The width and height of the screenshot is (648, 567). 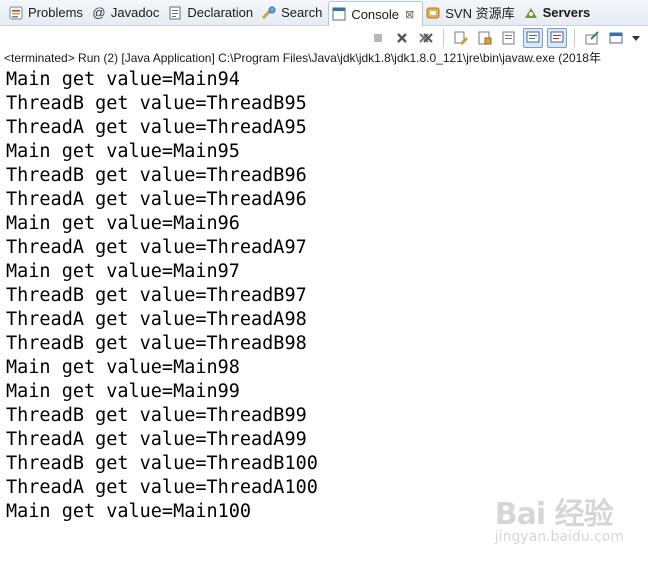 What do you see at coordinates (426, 38) in the screenshot?
I see `remove-all-terminated-icon` at bounding box center [426, 38].